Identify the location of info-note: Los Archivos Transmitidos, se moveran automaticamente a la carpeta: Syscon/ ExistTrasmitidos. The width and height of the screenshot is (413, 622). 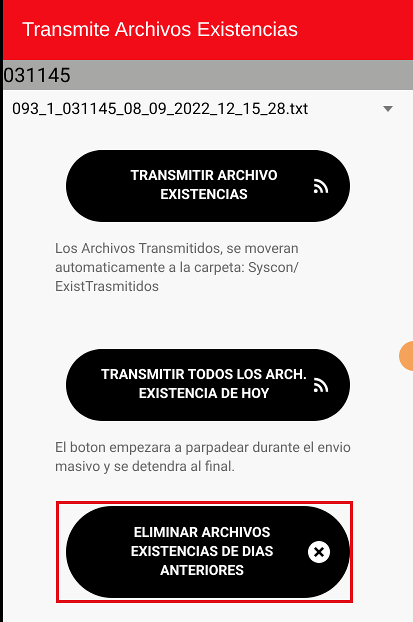
(177, 268).